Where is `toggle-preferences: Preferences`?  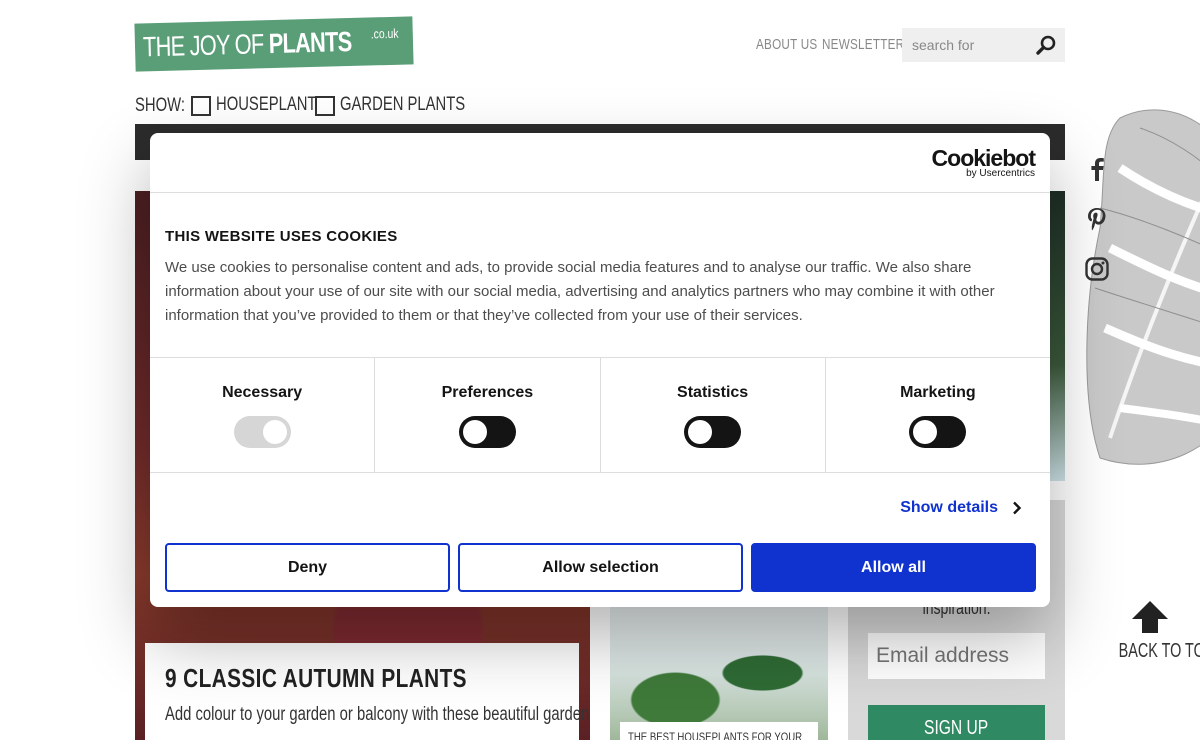
toggle-preferences: Preferences is located at coordinates (488, 415).